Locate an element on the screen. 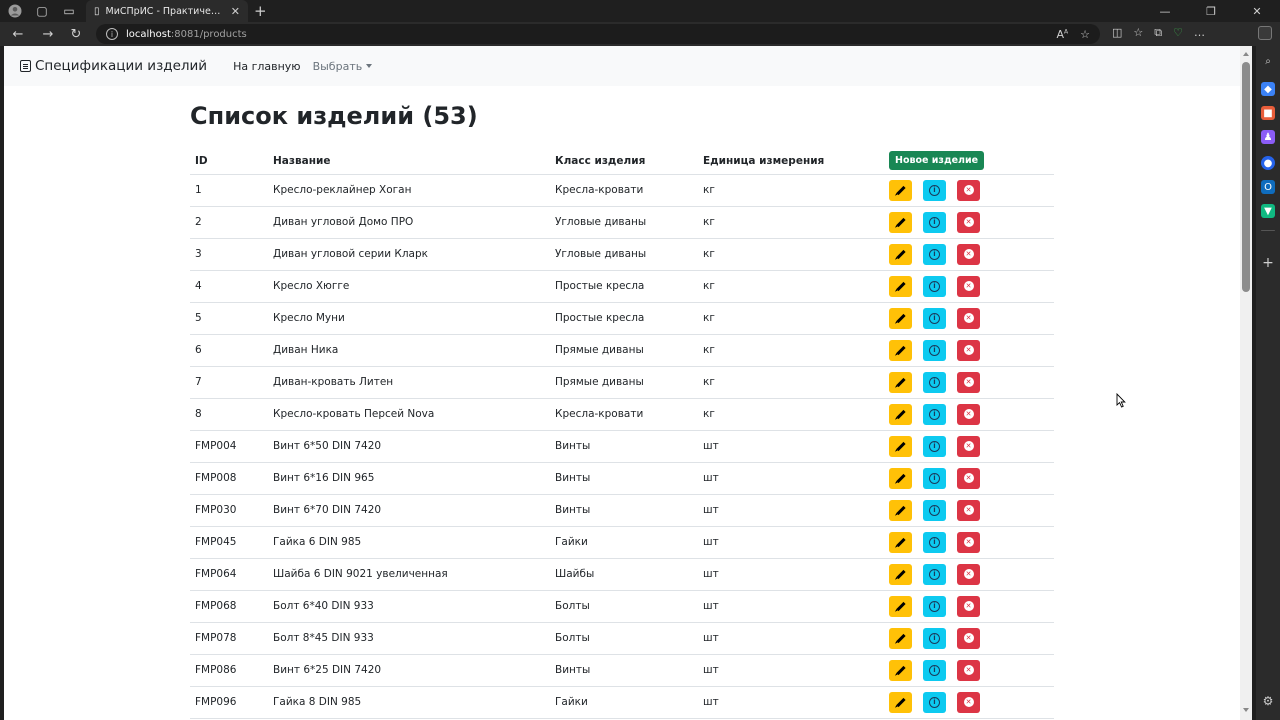 This screenshot has width=1280, height=720. info-icon: i is located at coordinates (934, 190).